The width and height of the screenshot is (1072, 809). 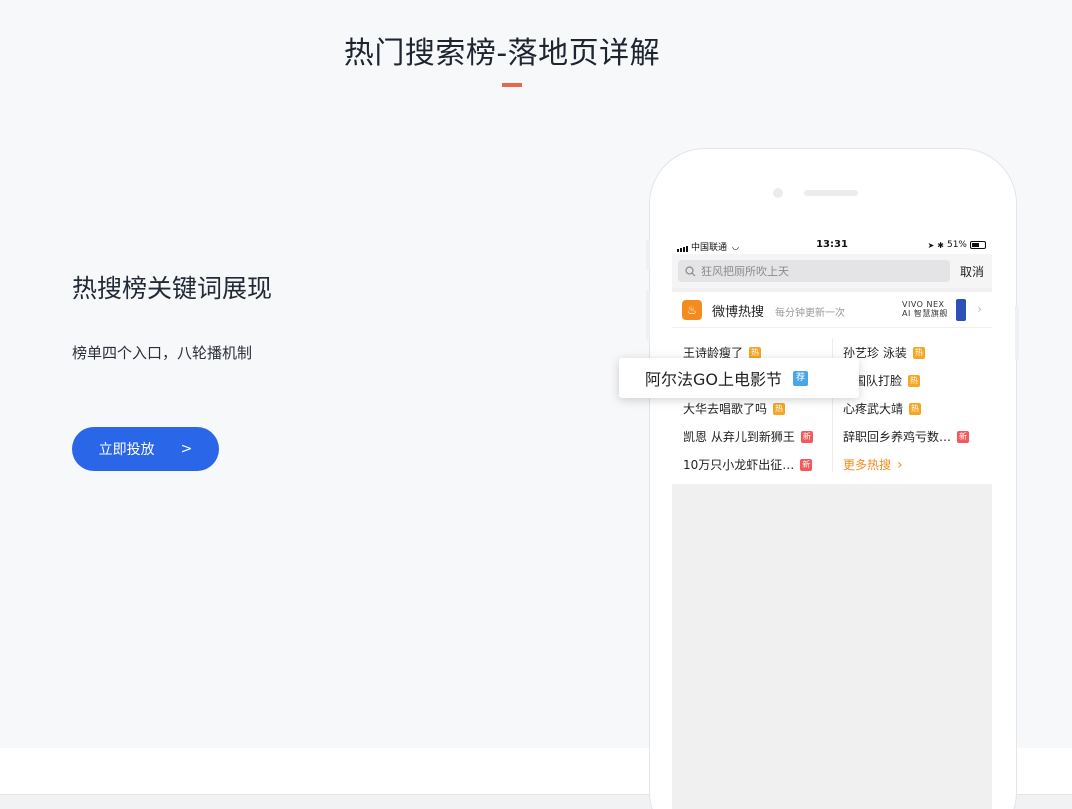 I want to click on hot-item-text: 心疼武大靖, so click(x=873, y=409).